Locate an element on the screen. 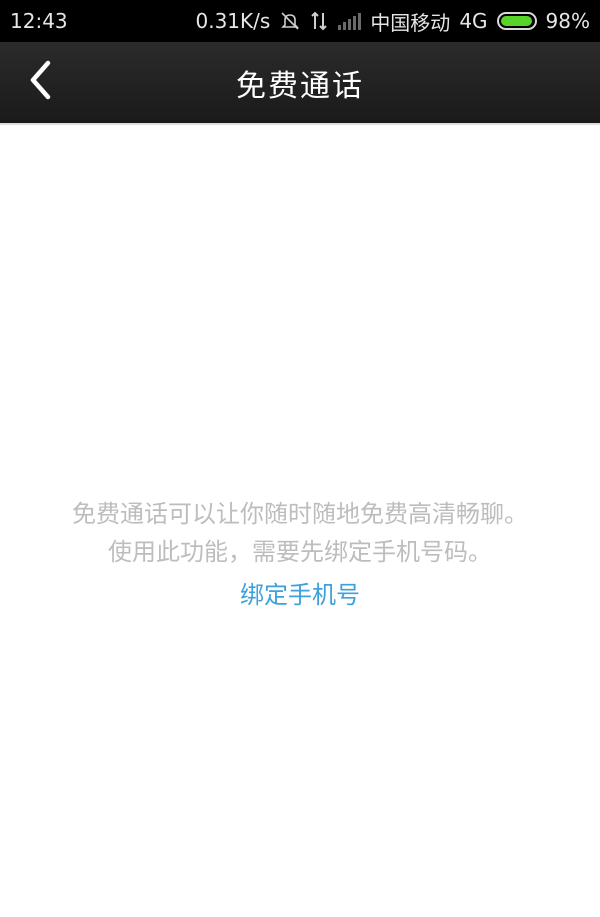 The height and width of the screenshot is (917, 600). message-line-2: 使用此功能，需要先绑定手机号码。 is located at coordinates (300, 552).